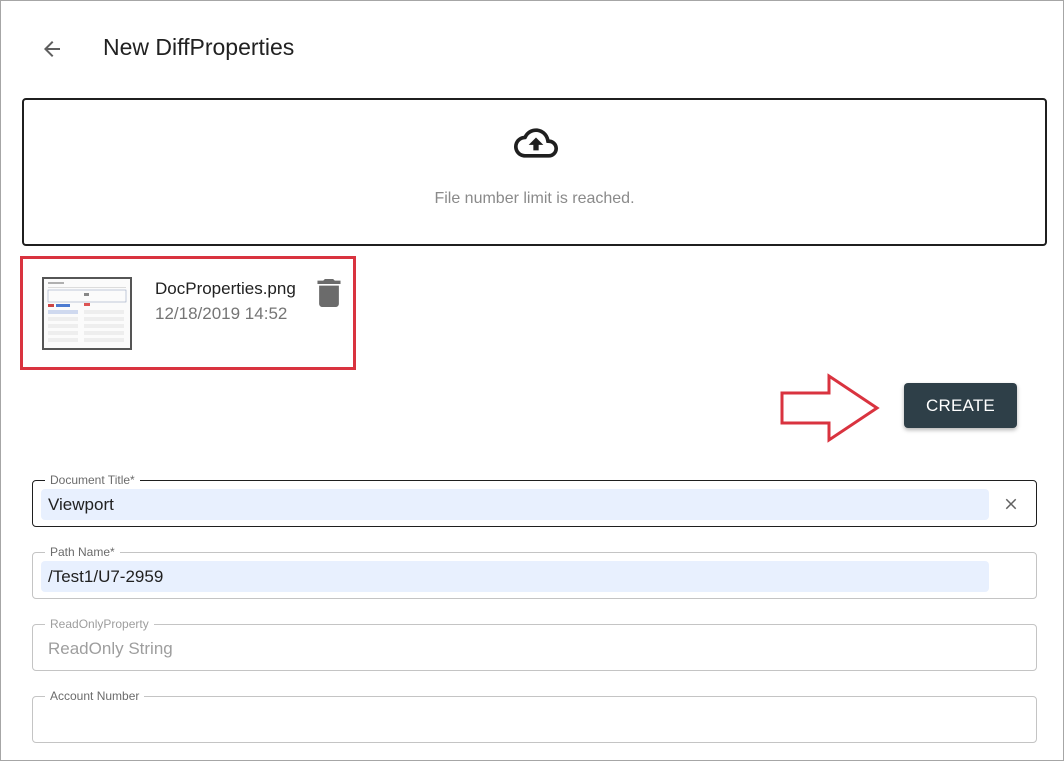 This screenshot has height=761, width=1064. Describe the element at coordinates (82, 552) in the screenshot. I see `path-name-label: Path Name*` at that location.